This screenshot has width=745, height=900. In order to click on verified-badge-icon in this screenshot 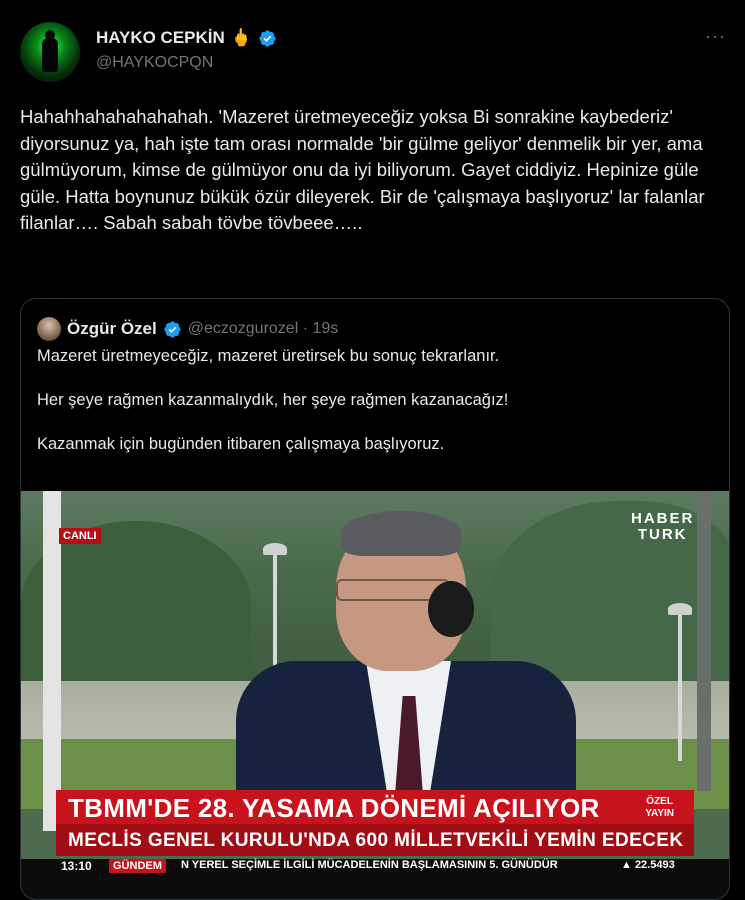, I will do `click(267, 38)`.